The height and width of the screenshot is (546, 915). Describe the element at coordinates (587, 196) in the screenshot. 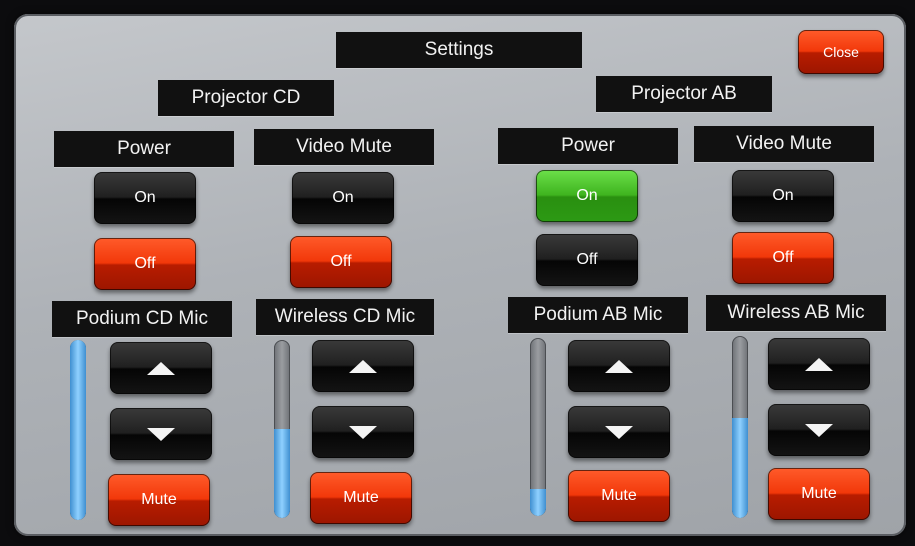

I see `power-on-button-ab: On` at that location.